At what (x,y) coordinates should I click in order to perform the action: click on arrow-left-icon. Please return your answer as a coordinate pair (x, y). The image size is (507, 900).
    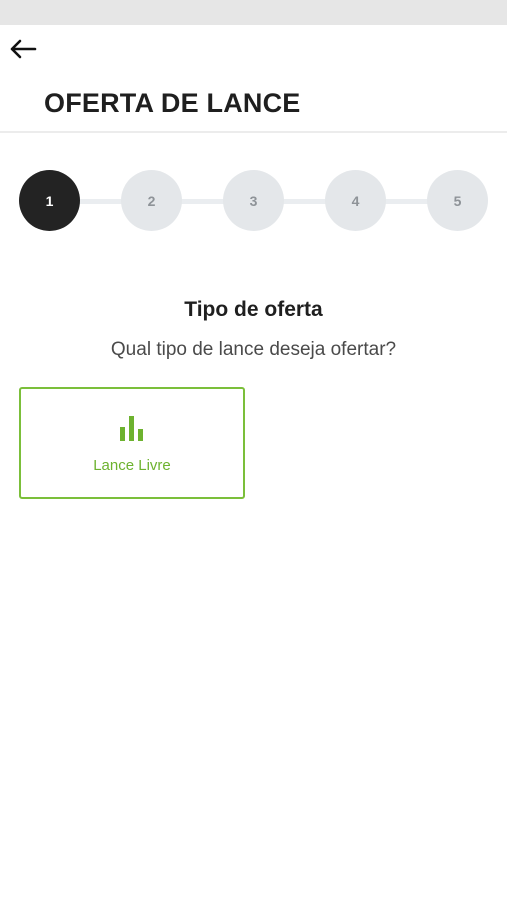
    Looking at the image, I should click on (26, 49).